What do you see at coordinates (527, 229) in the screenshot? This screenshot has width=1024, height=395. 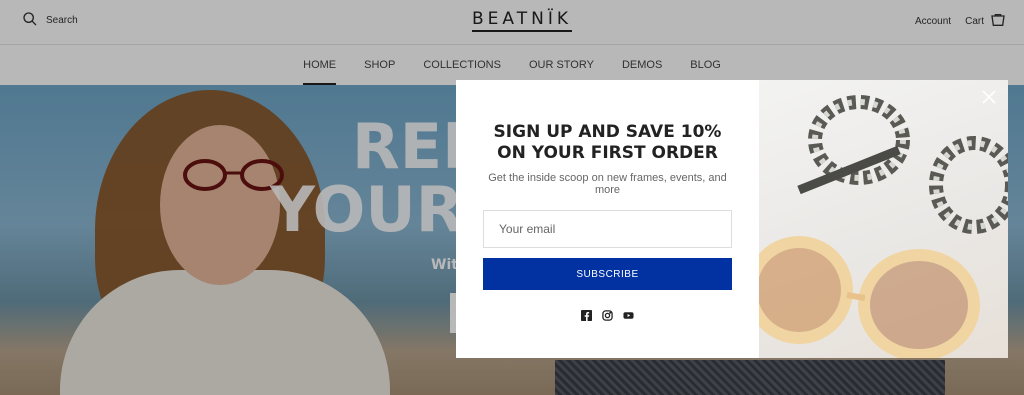 I see `email-placeholder: Your email` at bounding box center [527, 229].